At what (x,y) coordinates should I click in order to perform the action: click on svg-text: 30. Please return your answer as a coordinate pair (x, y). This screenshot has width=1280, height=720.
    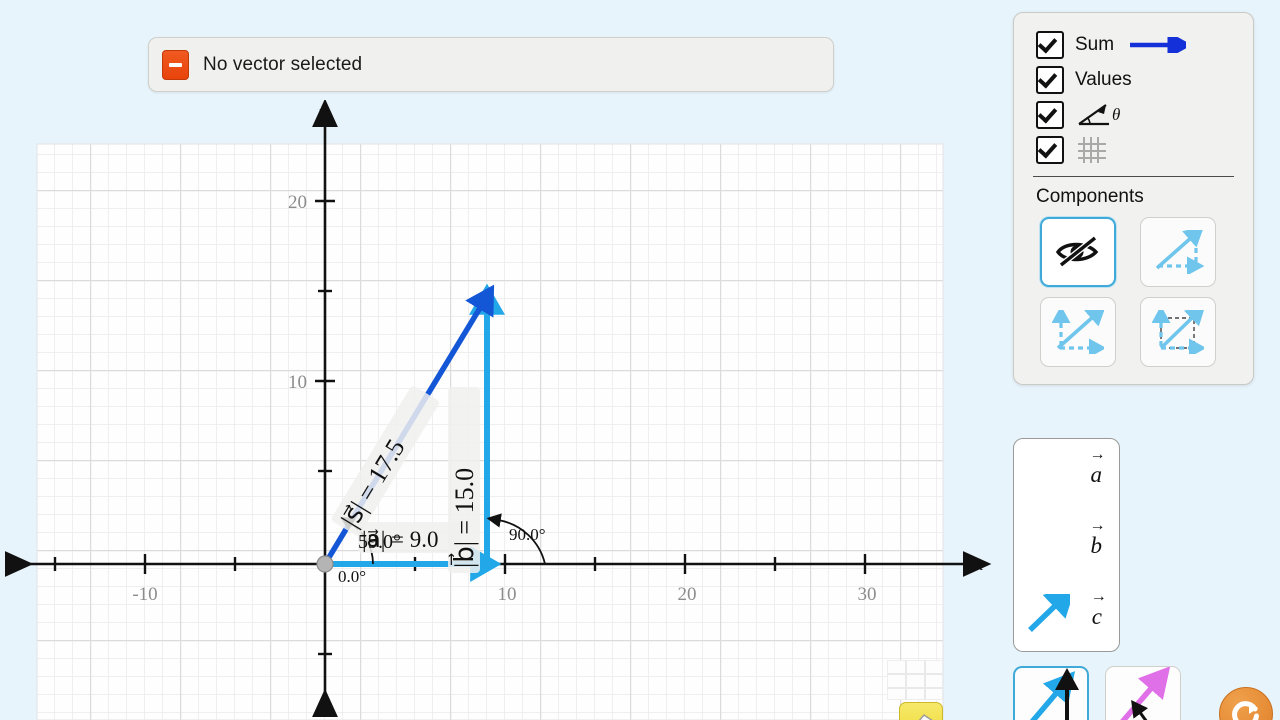
    Looking at the image, I should click on (867, 594).